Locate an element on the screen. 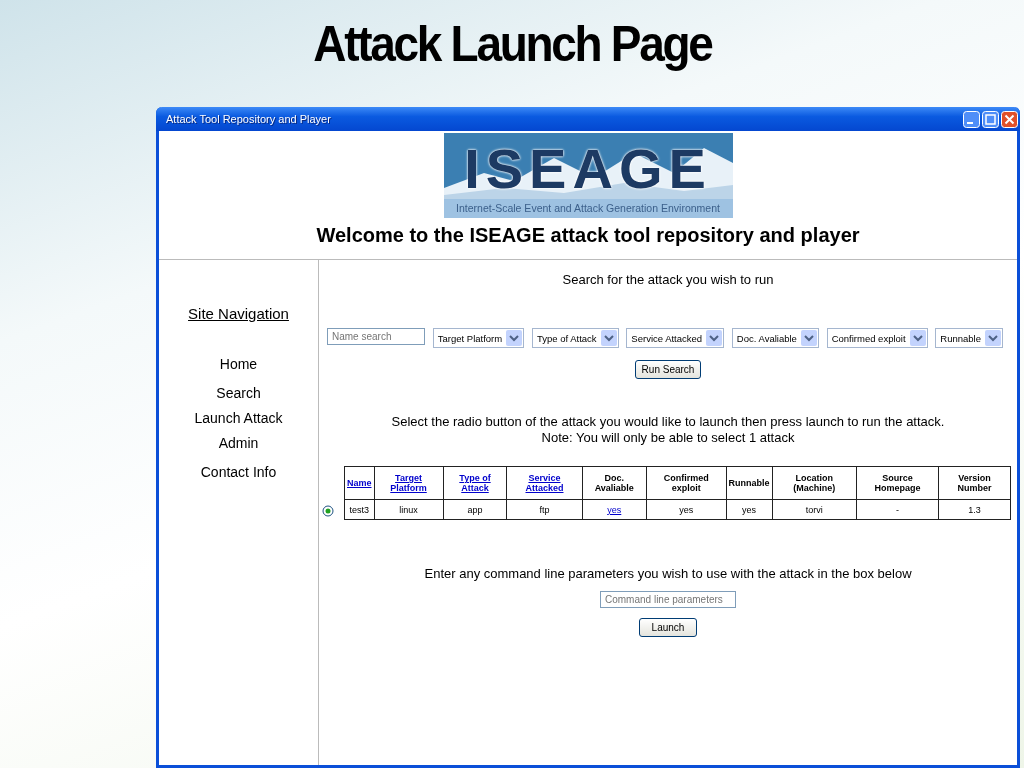 The height and width of the screenshot is (768, 1024). slide-title: Attack Launch Page is located at coordinates (512, 44).